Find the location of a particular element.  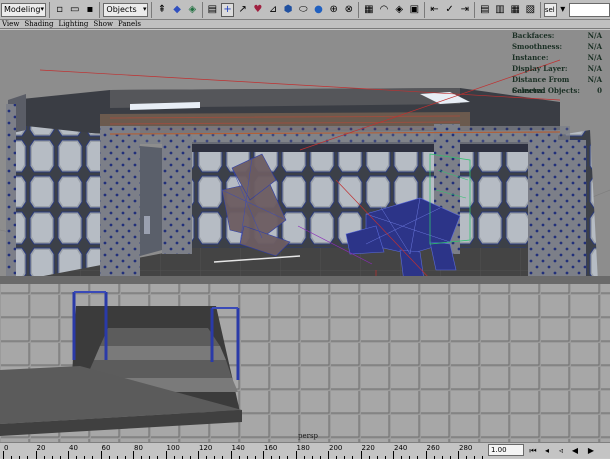

rename-input is located at coordinates (589, 9).